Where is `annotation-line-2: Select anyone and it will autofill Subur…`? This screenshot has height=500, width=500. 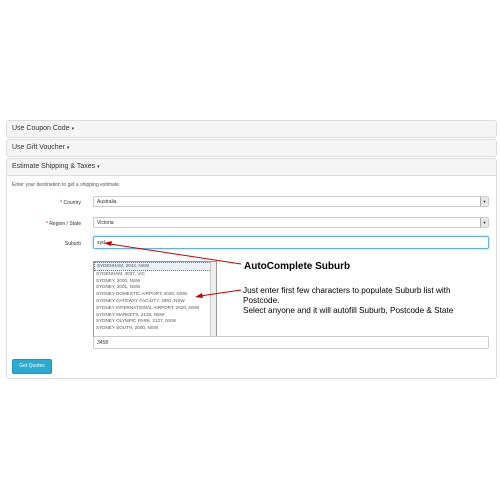
annotation-line-2: Select anyone and it will autofill Subur… is located at coordinates (348, 310).